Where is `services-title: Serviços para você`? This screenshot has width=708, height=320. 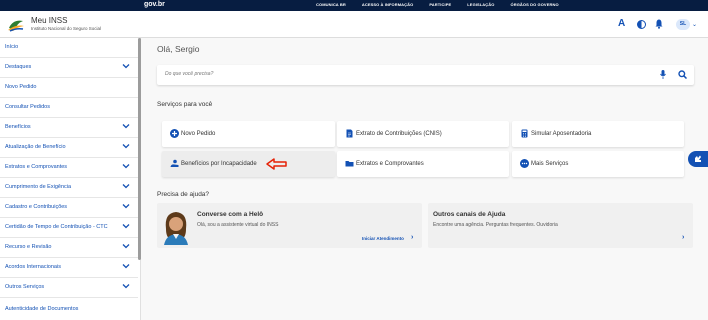 services-title: Serviços para você is located at coordinates (185, 104).